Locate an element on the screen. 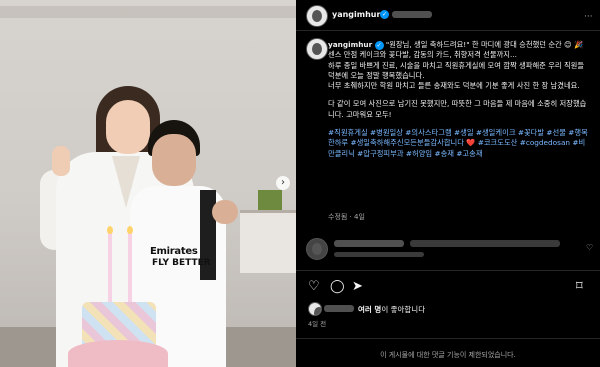 This screenshot has width=600, height=367. likes-count: 여러 명 is located at coordinates (369, 309).